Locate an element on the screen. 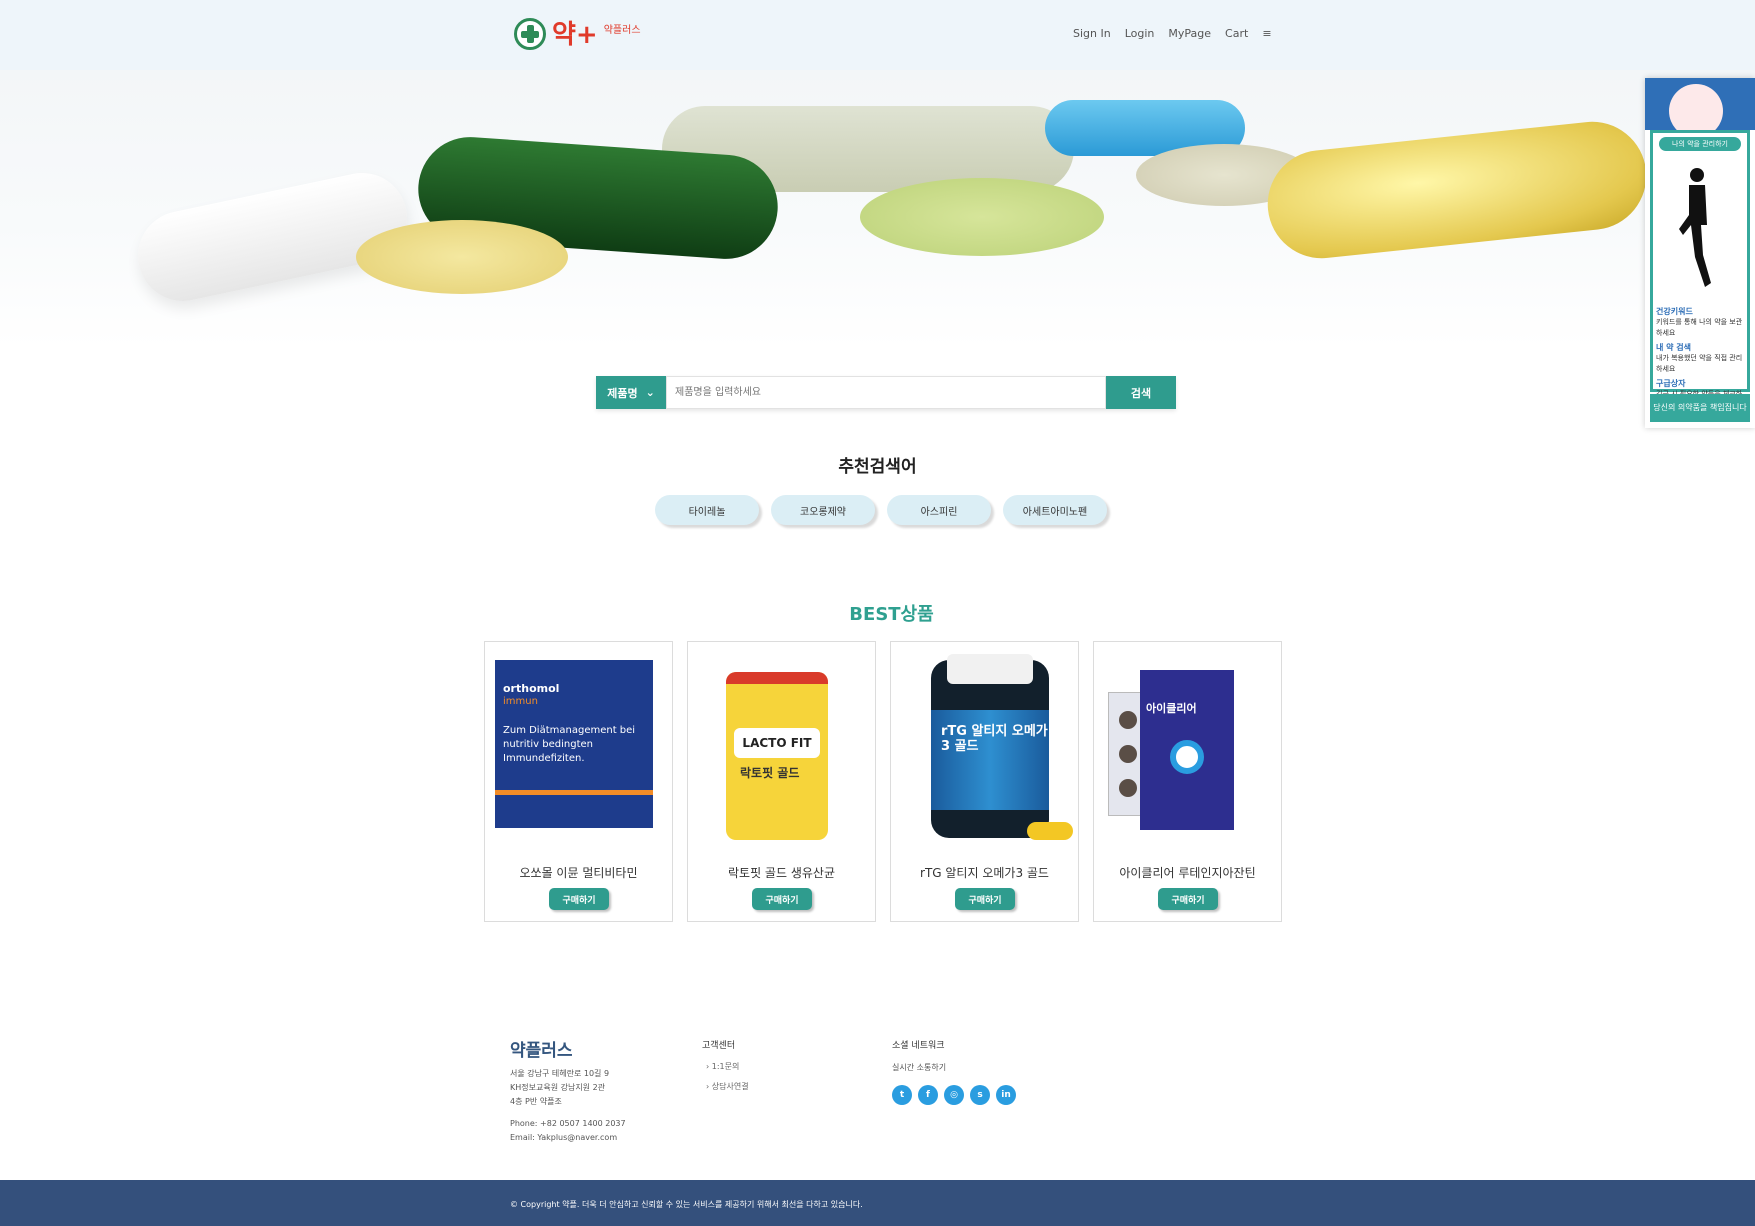 The height and width of the screenshot is (1226, 1755). footer-address: 4층 P반 약플조 is located at coordinates (536, 1101).